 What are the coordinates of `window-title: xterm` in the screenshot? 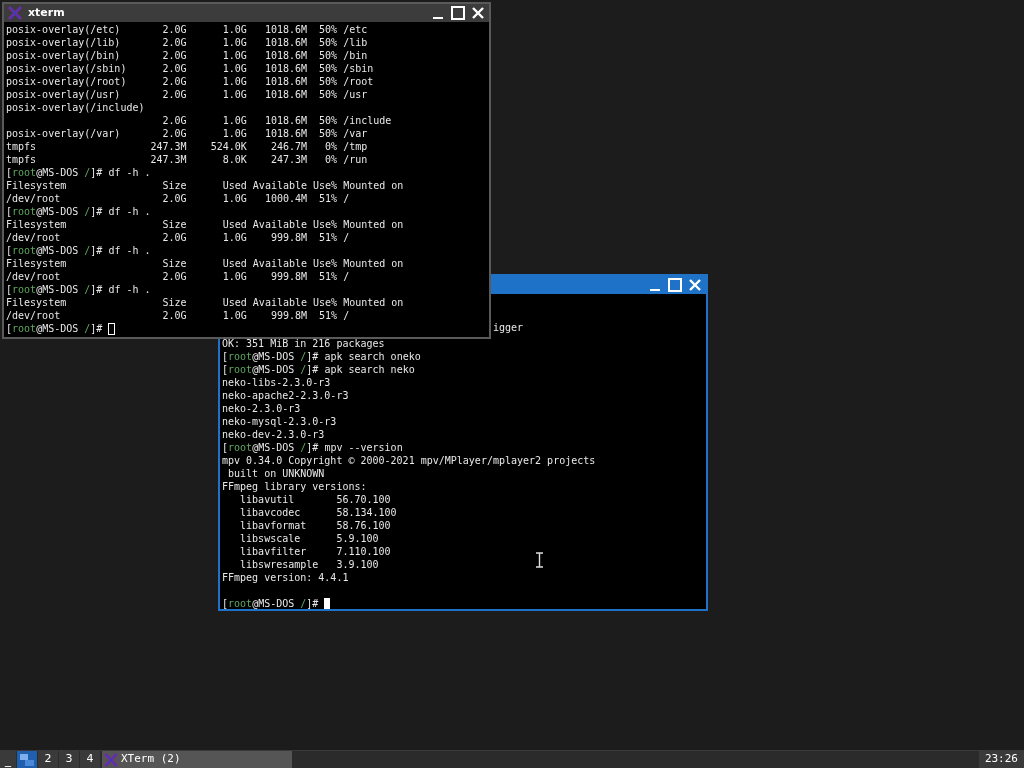 It's located at (46, 12).